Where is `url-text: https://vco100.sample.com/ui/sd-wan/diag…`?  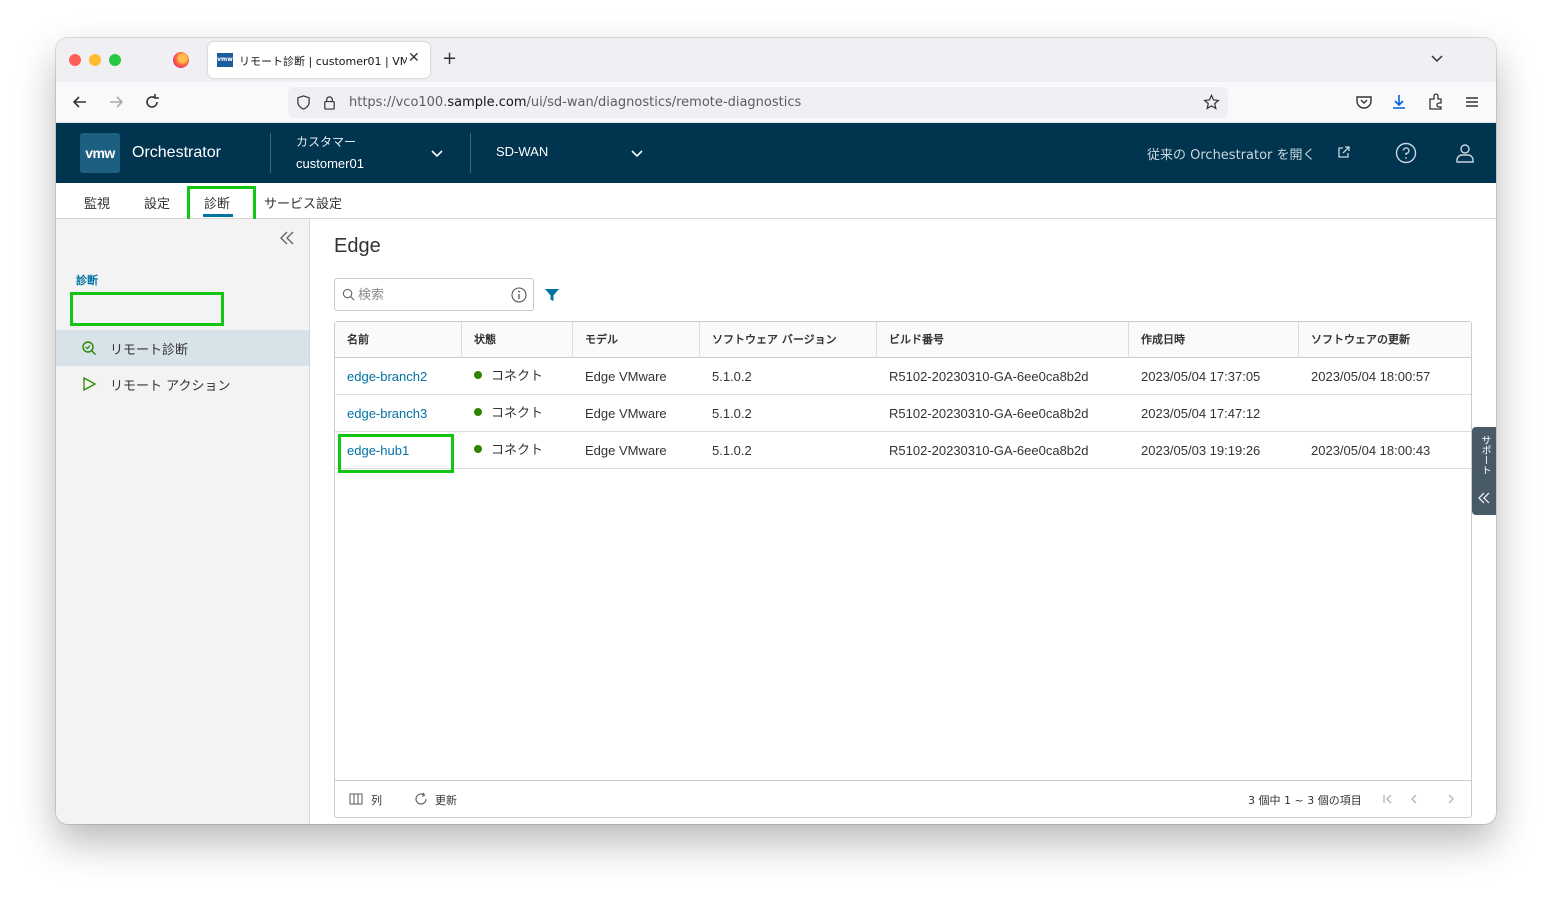
url-text: https://vco100.sample.com/ui/sd-wan/diag… is located at coordinates (575, 102).